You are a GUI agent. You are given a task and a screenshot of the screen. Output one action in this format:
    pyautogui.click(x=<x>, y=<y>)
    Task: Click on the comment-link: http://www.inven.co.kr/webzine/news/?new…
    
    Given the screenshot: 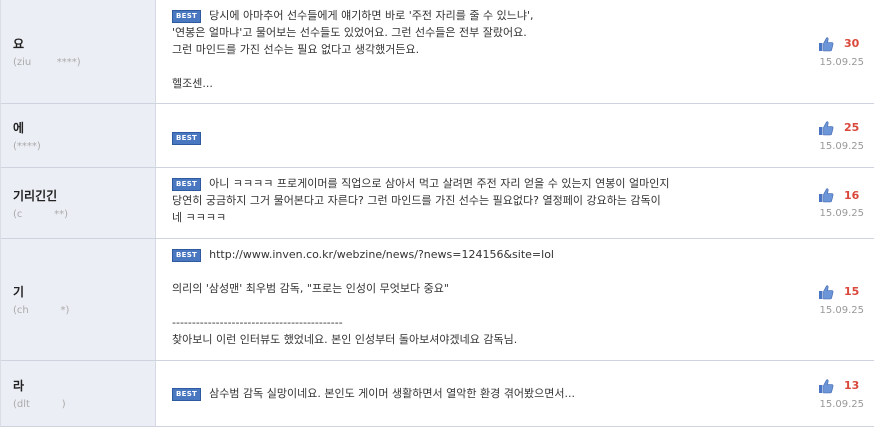 What is the action you would take?
    pyautogui.click(x=381, y=254)
    